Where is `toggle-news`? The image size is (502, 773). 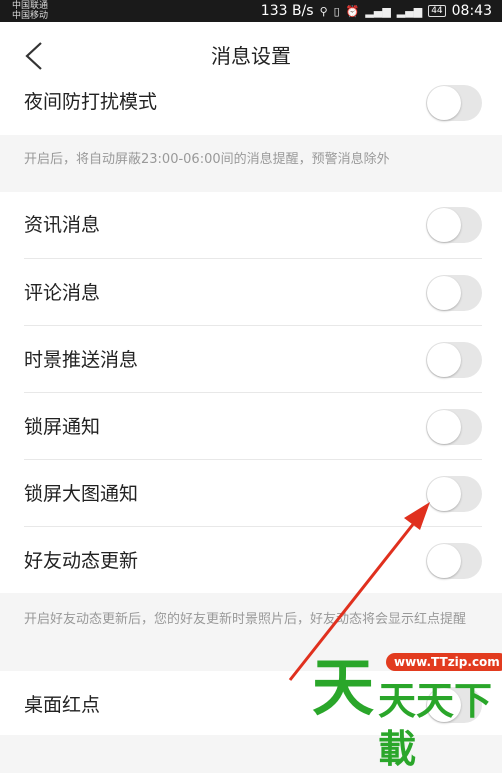 toggle-news is located at coordinates (454, 225).